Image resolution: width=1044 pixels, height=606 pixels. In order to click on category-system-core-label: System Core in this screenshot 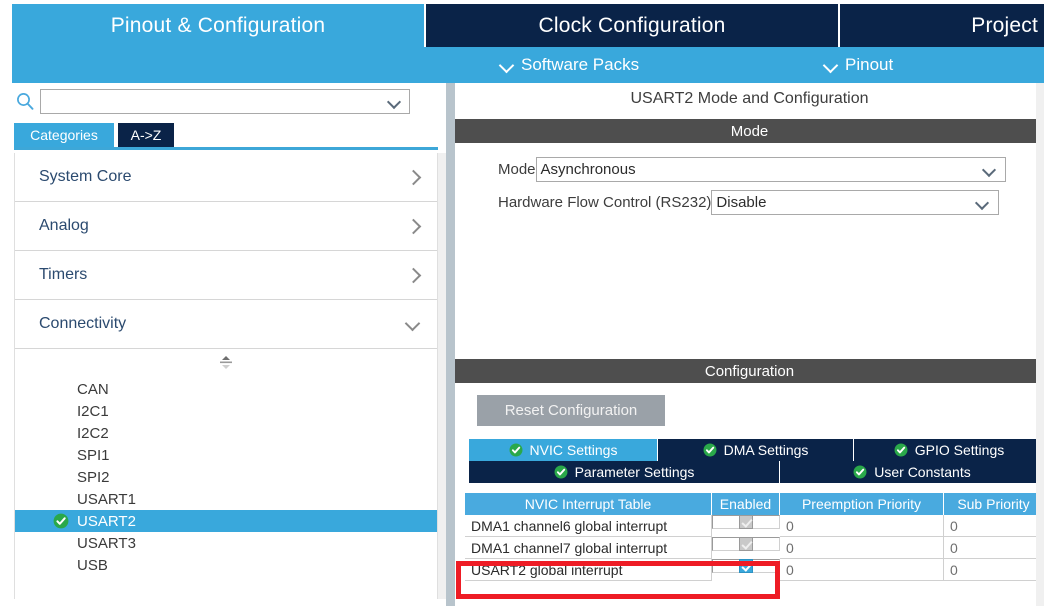, I will do `click(85, 176)`.